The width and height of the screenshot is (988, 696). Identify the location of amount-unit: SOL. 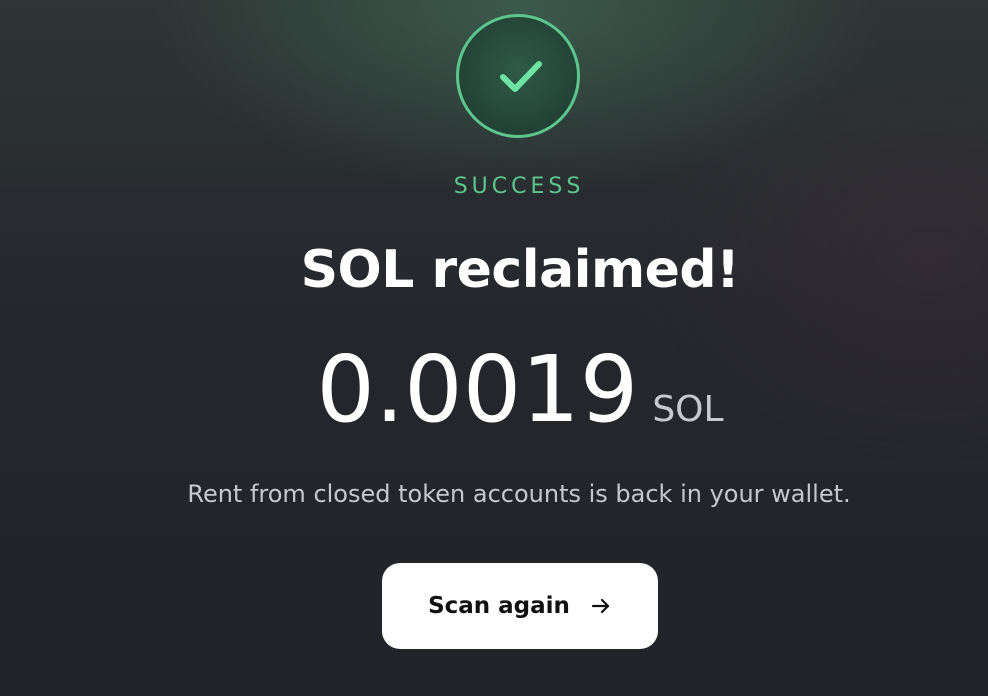
(688, 409).